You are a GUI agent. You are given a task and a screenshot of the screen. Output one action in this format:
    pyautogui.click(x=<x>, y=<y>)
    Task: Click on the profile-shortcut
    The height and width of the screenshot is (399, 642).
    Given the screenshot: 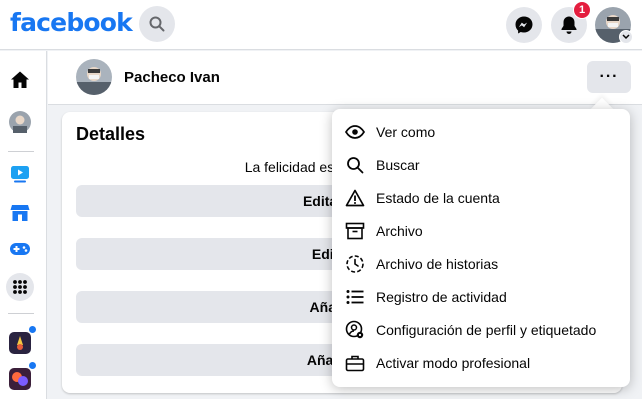 What is the action you would take?
    pyautogui.click(x=20, y=122)
    